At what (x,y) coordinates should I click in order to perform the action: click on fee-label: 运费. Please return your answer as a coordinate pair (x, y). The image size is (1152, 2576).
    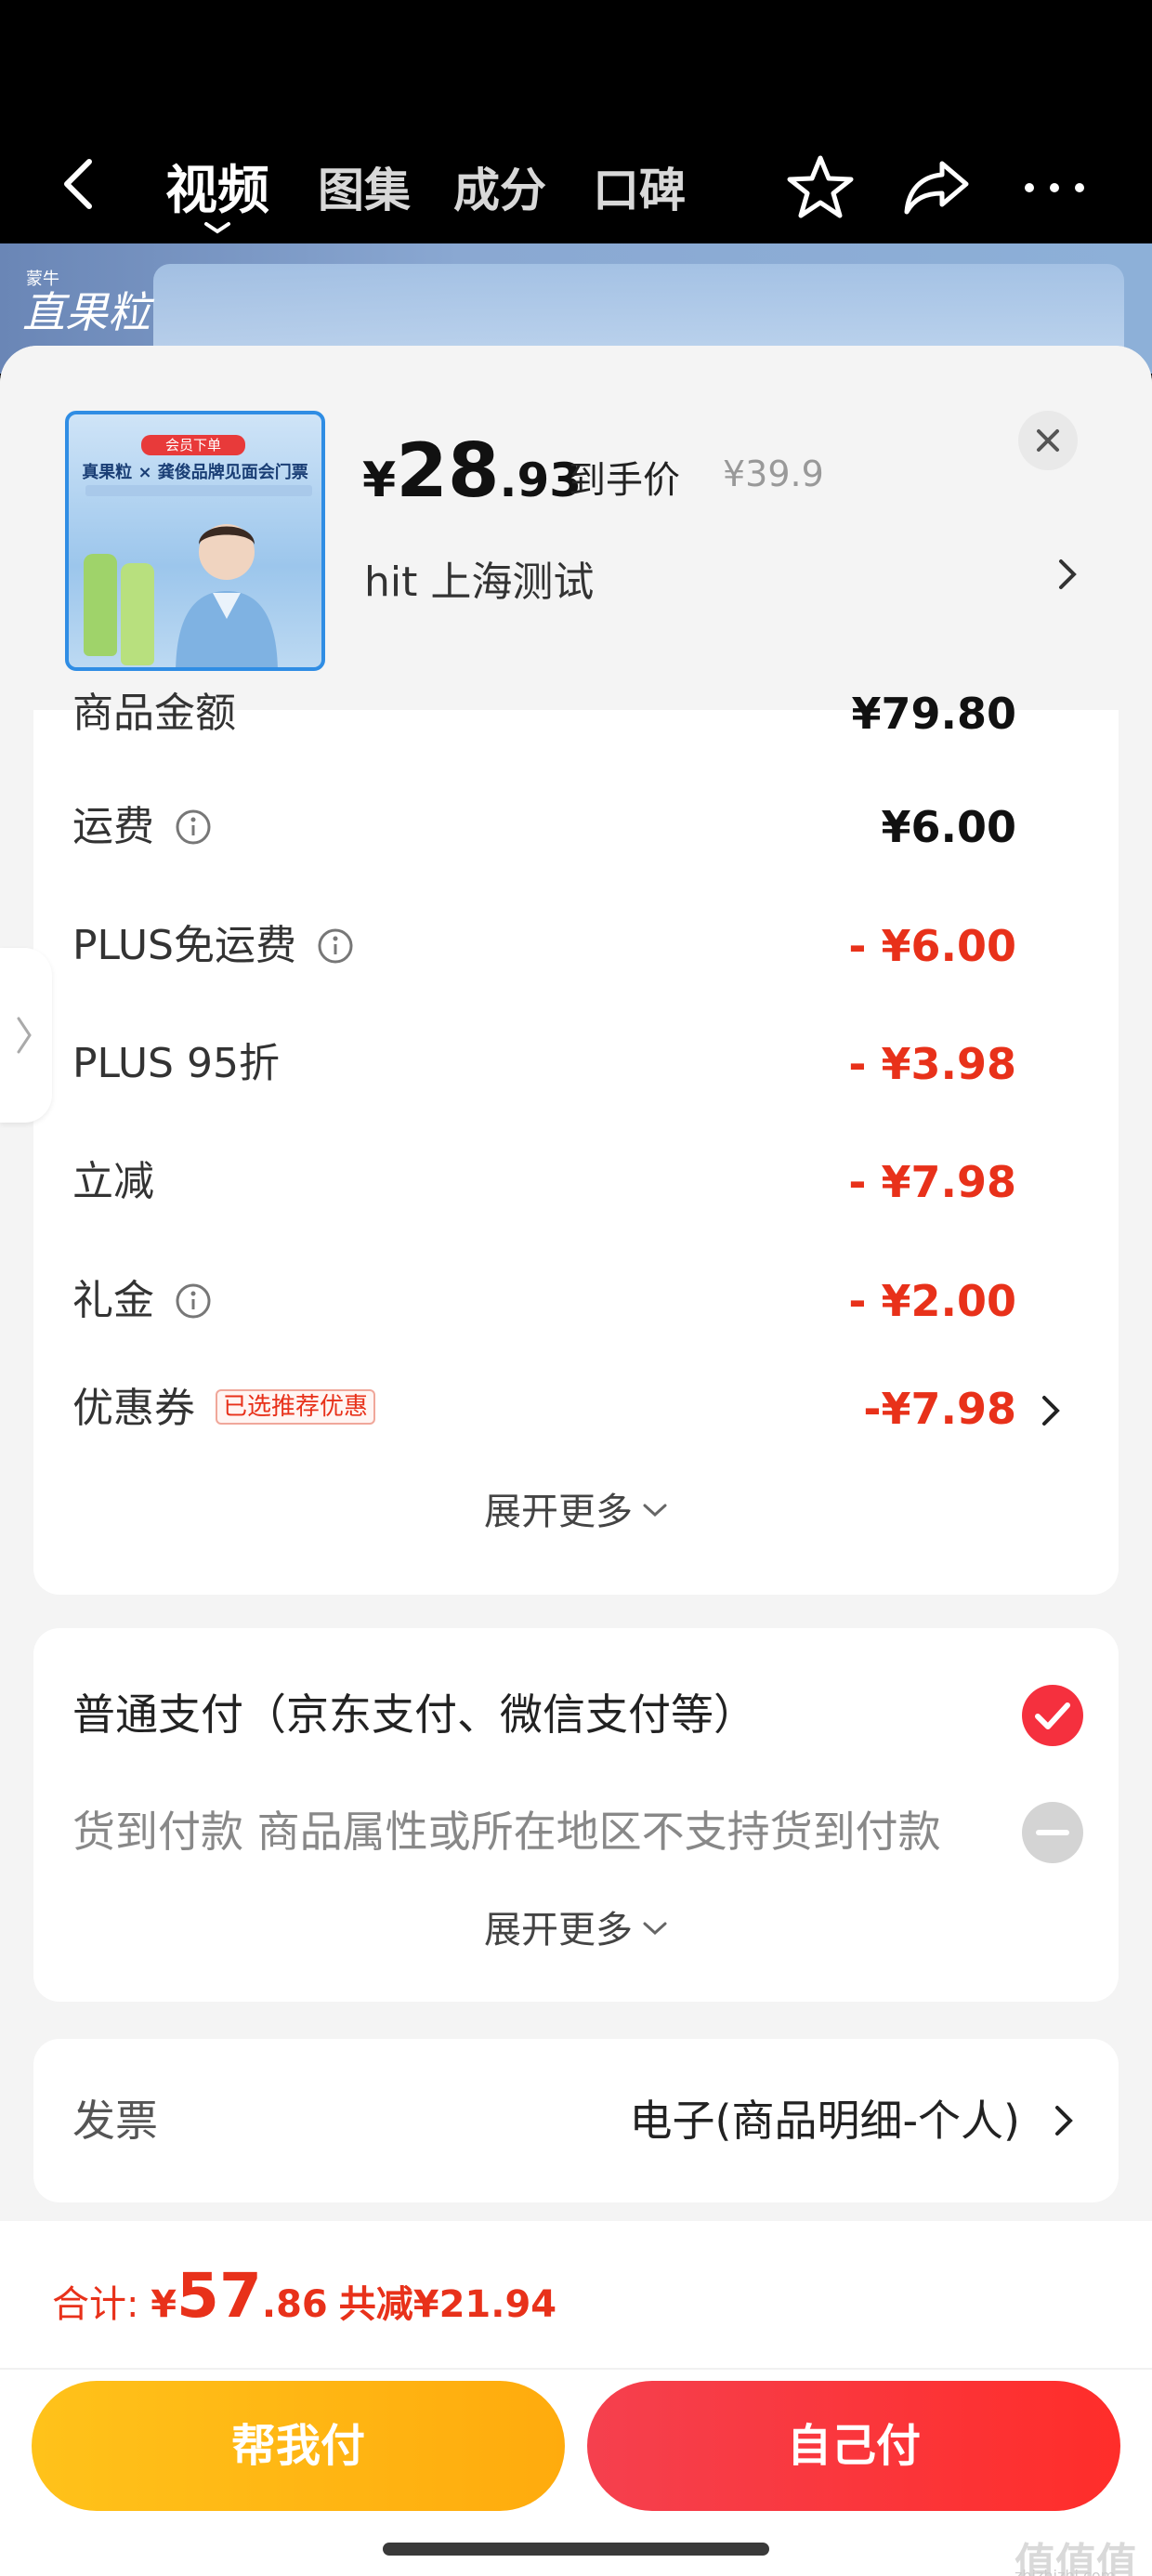
    Looking at the image, I should click on (113, 826).